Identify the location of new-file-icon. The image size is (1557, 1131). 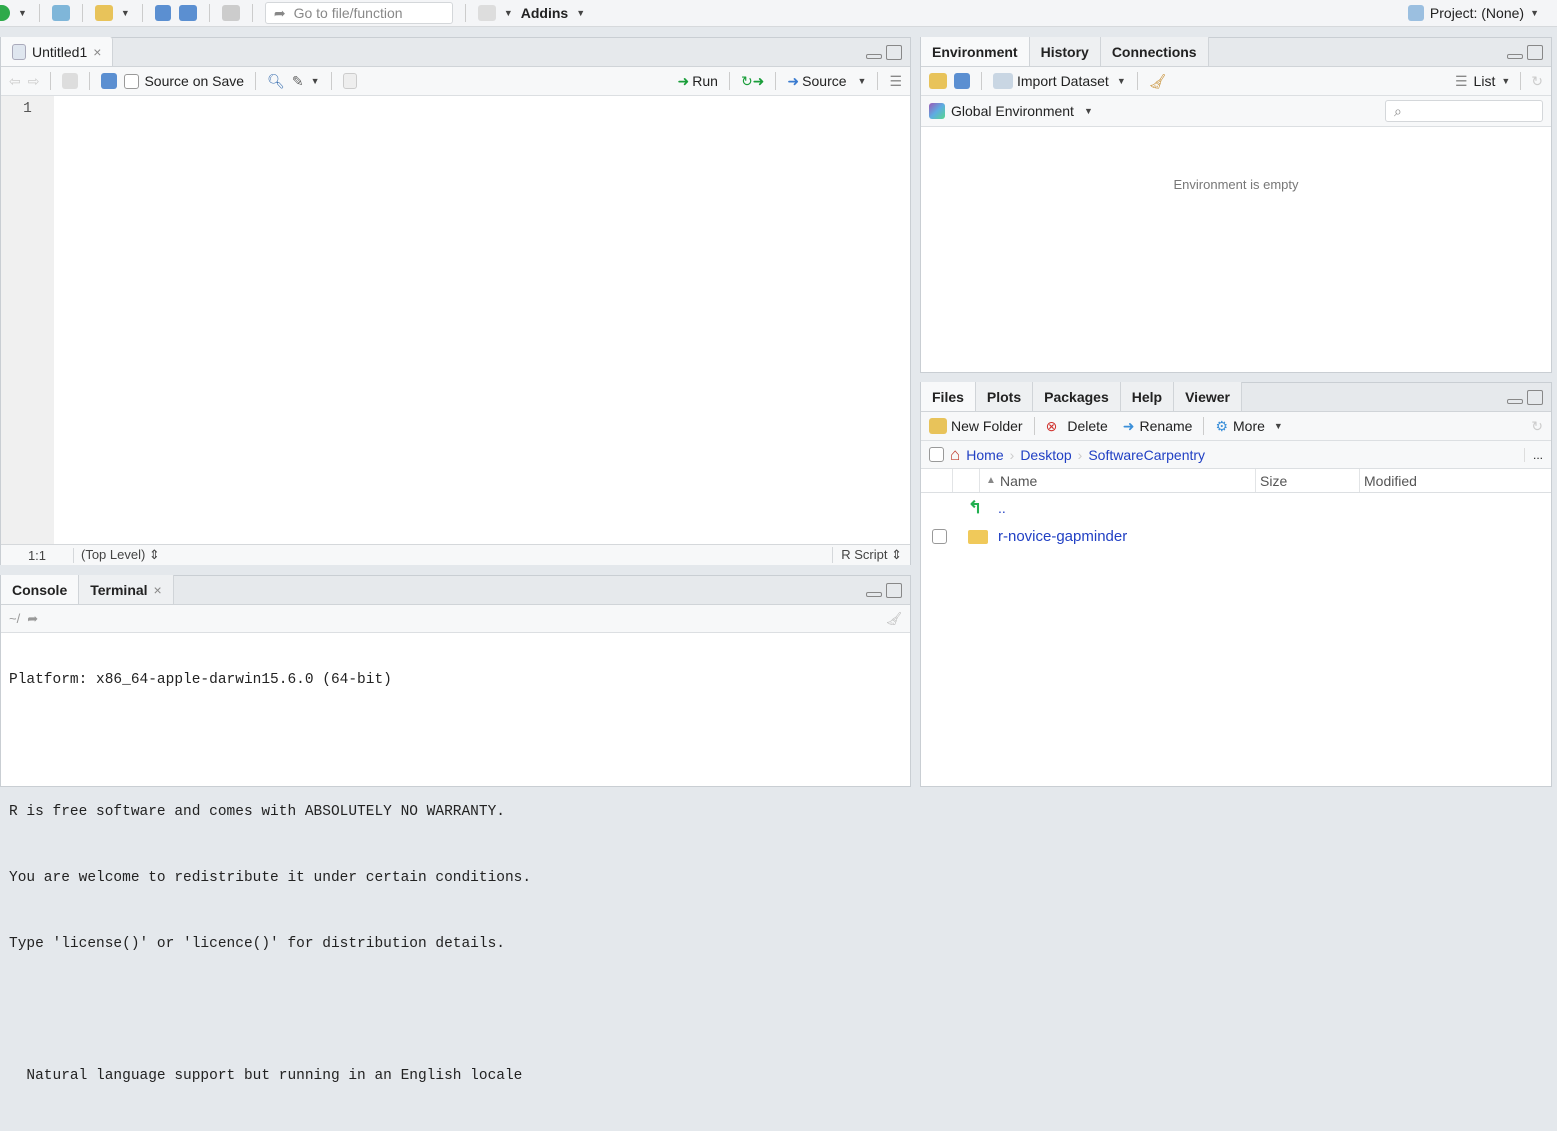
(5, 13).